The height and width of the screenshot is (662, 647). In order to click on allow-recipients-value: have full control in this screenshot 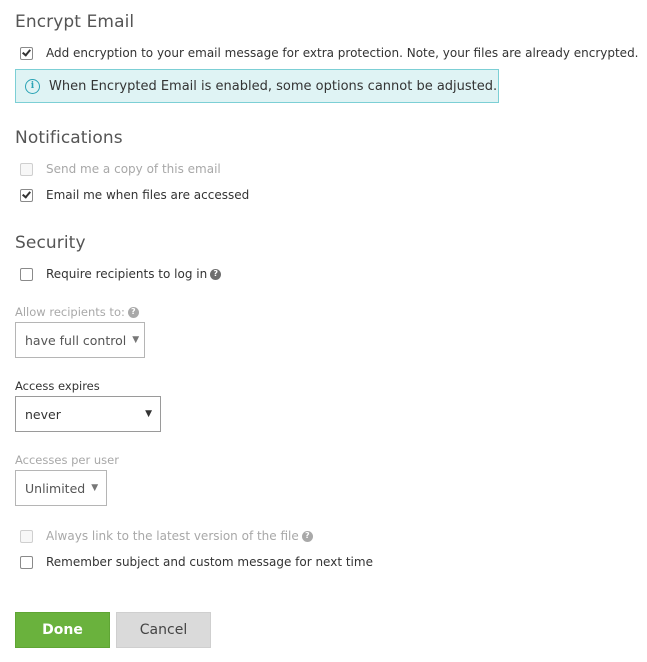, I will do `click(76, 340)`.